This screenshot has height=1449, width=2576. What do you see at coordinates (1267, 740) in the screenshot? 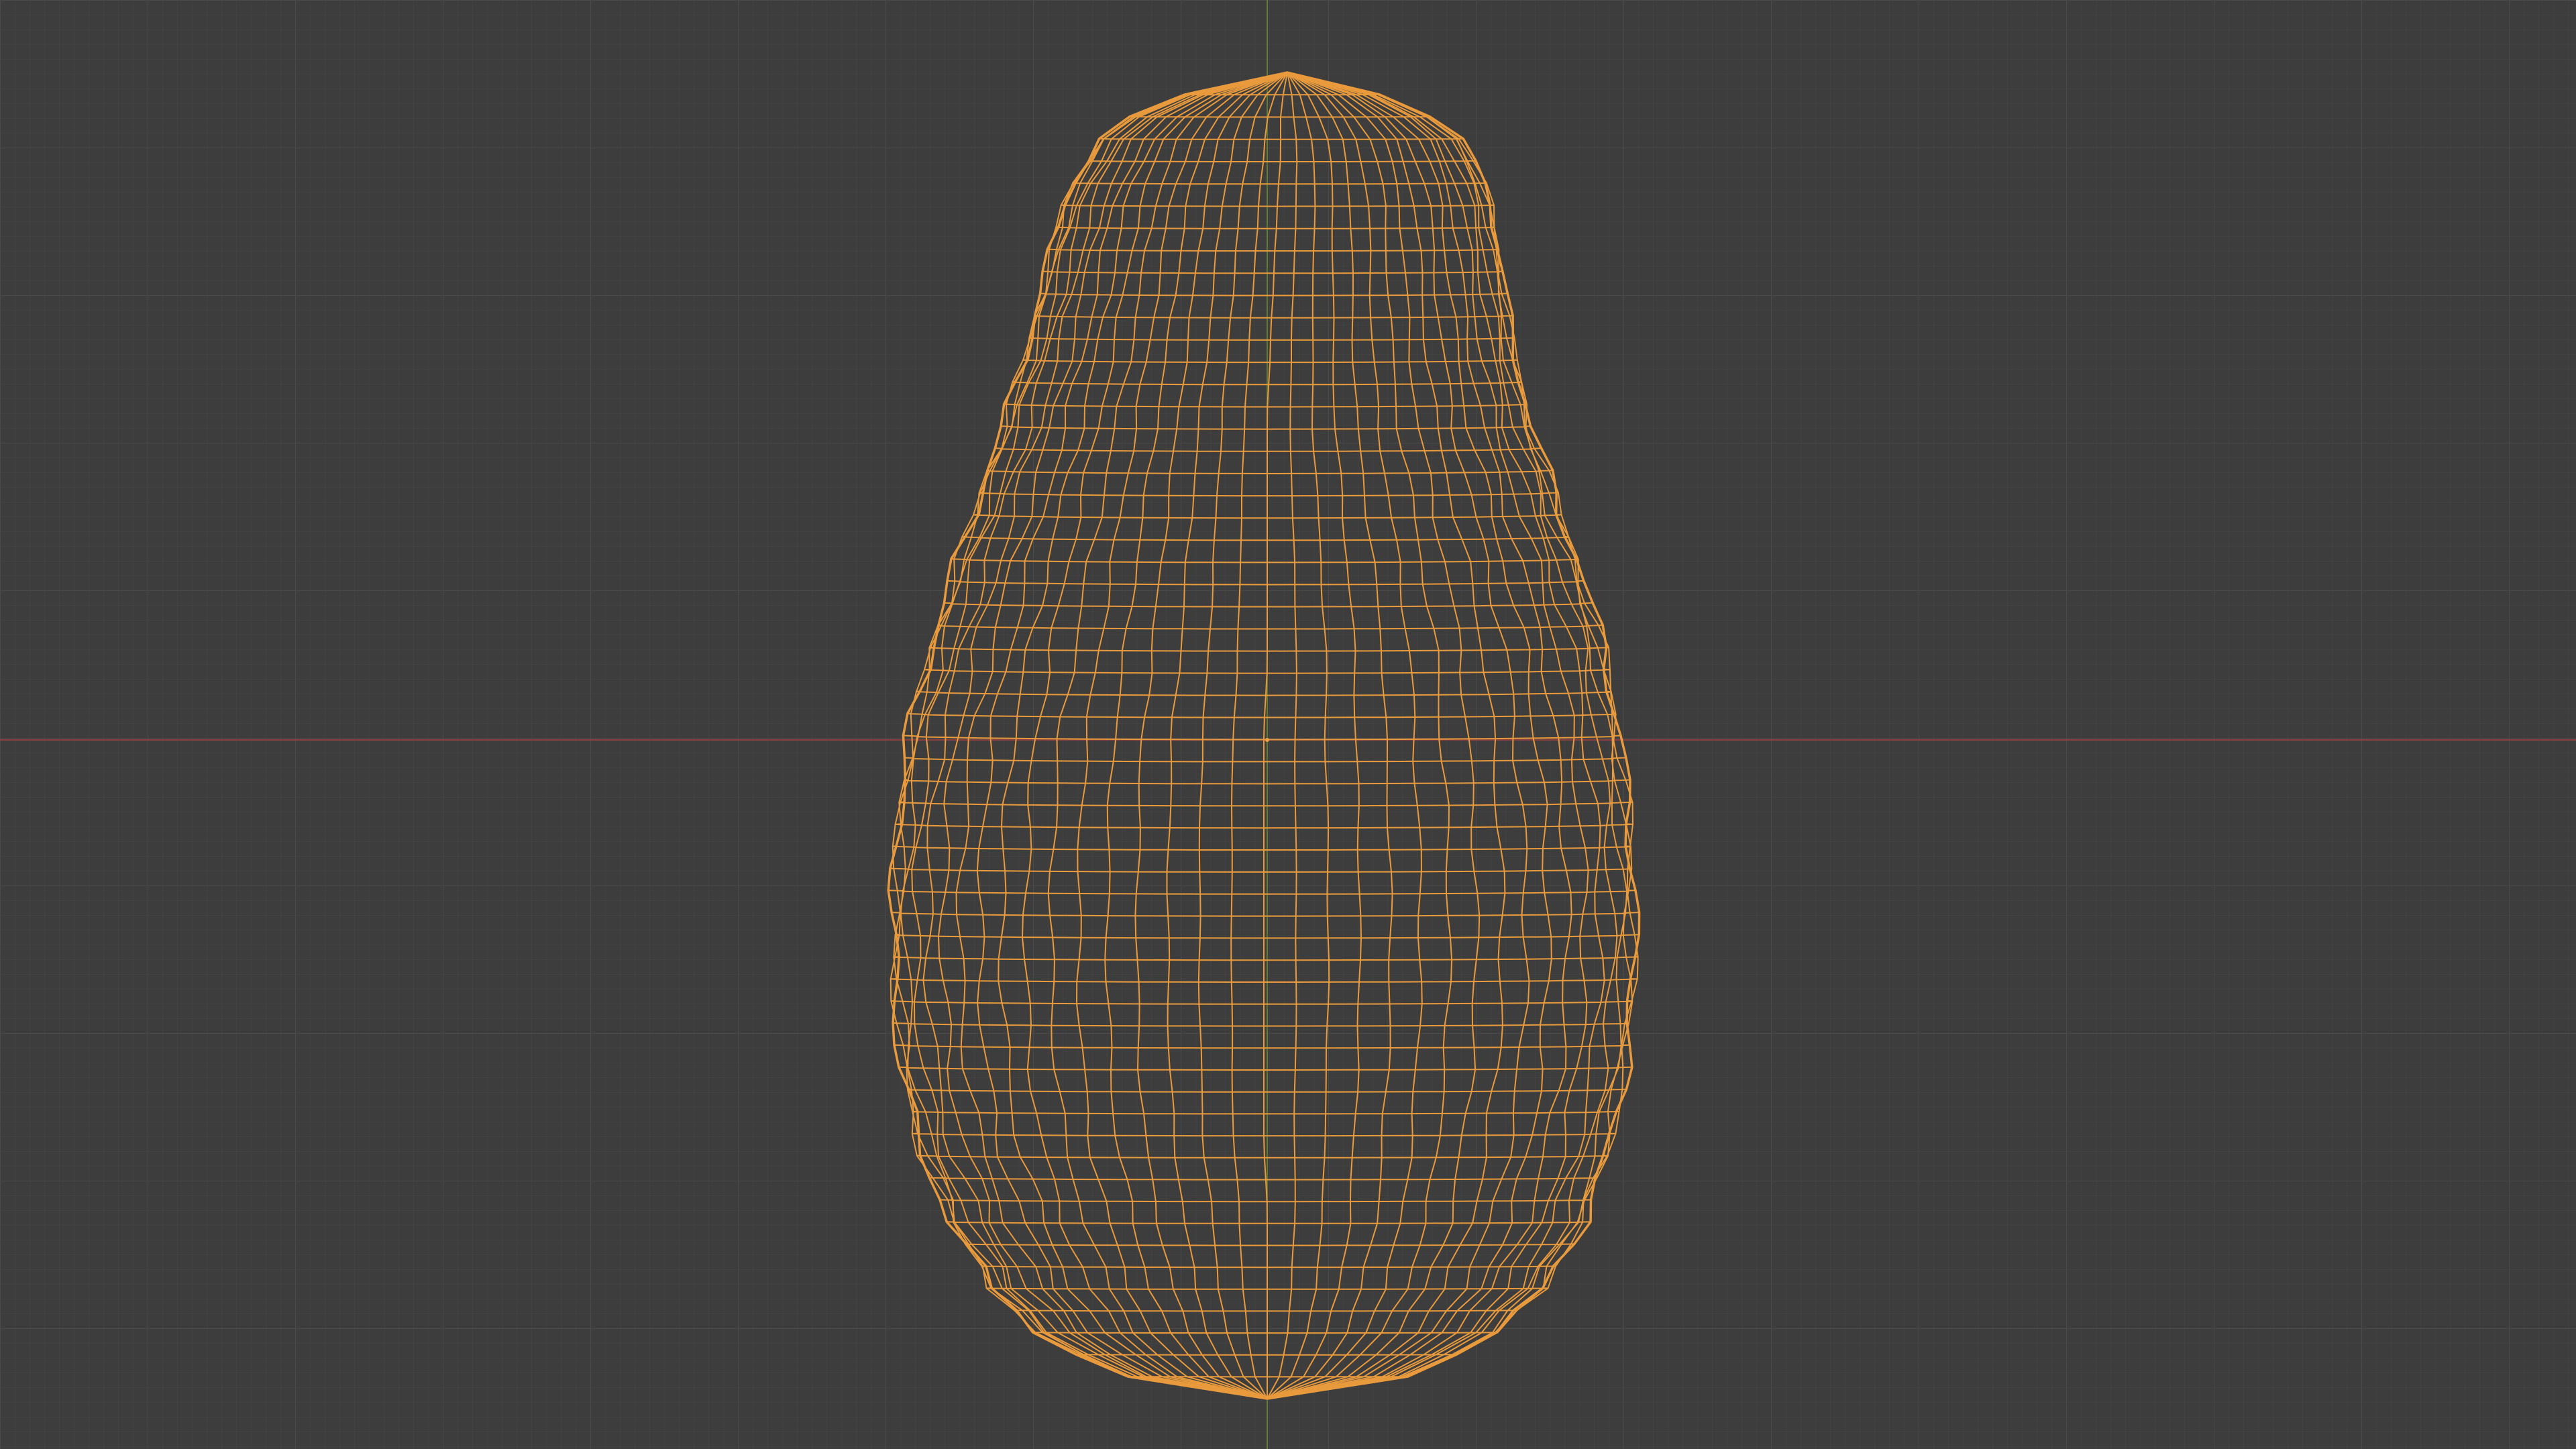
I see `origin-dot-icon` at bounding box center [1267, 740].